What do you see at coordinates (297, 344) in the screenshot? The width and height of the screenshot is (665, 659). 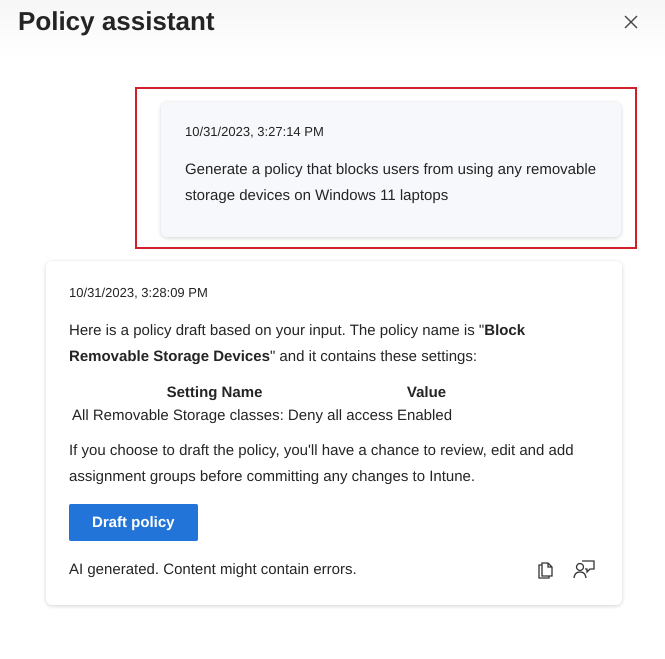 I see `message-text: Here is a policy draft based on your input. The policy name is "Block Removable Storage Devices" and it contains these settings:` at bounding box center [297, 344].